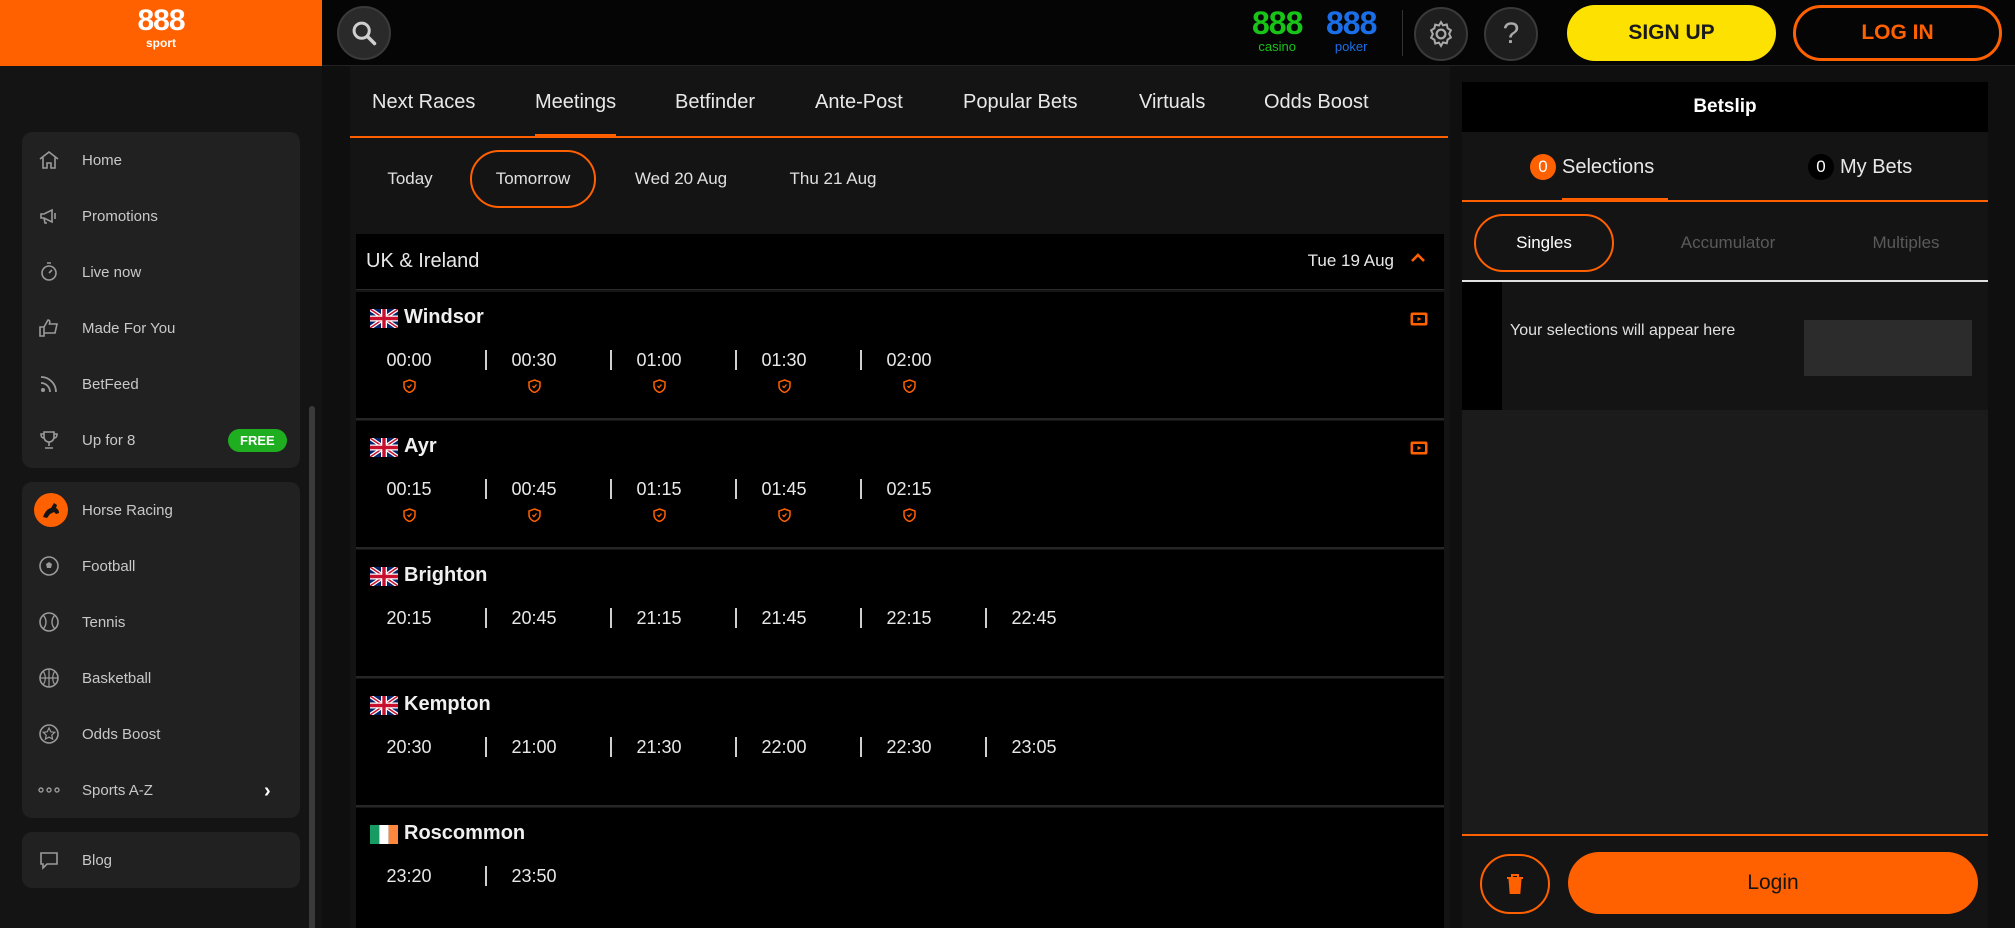  I want to click on race-time-link: 22:00, so click(784, 747).